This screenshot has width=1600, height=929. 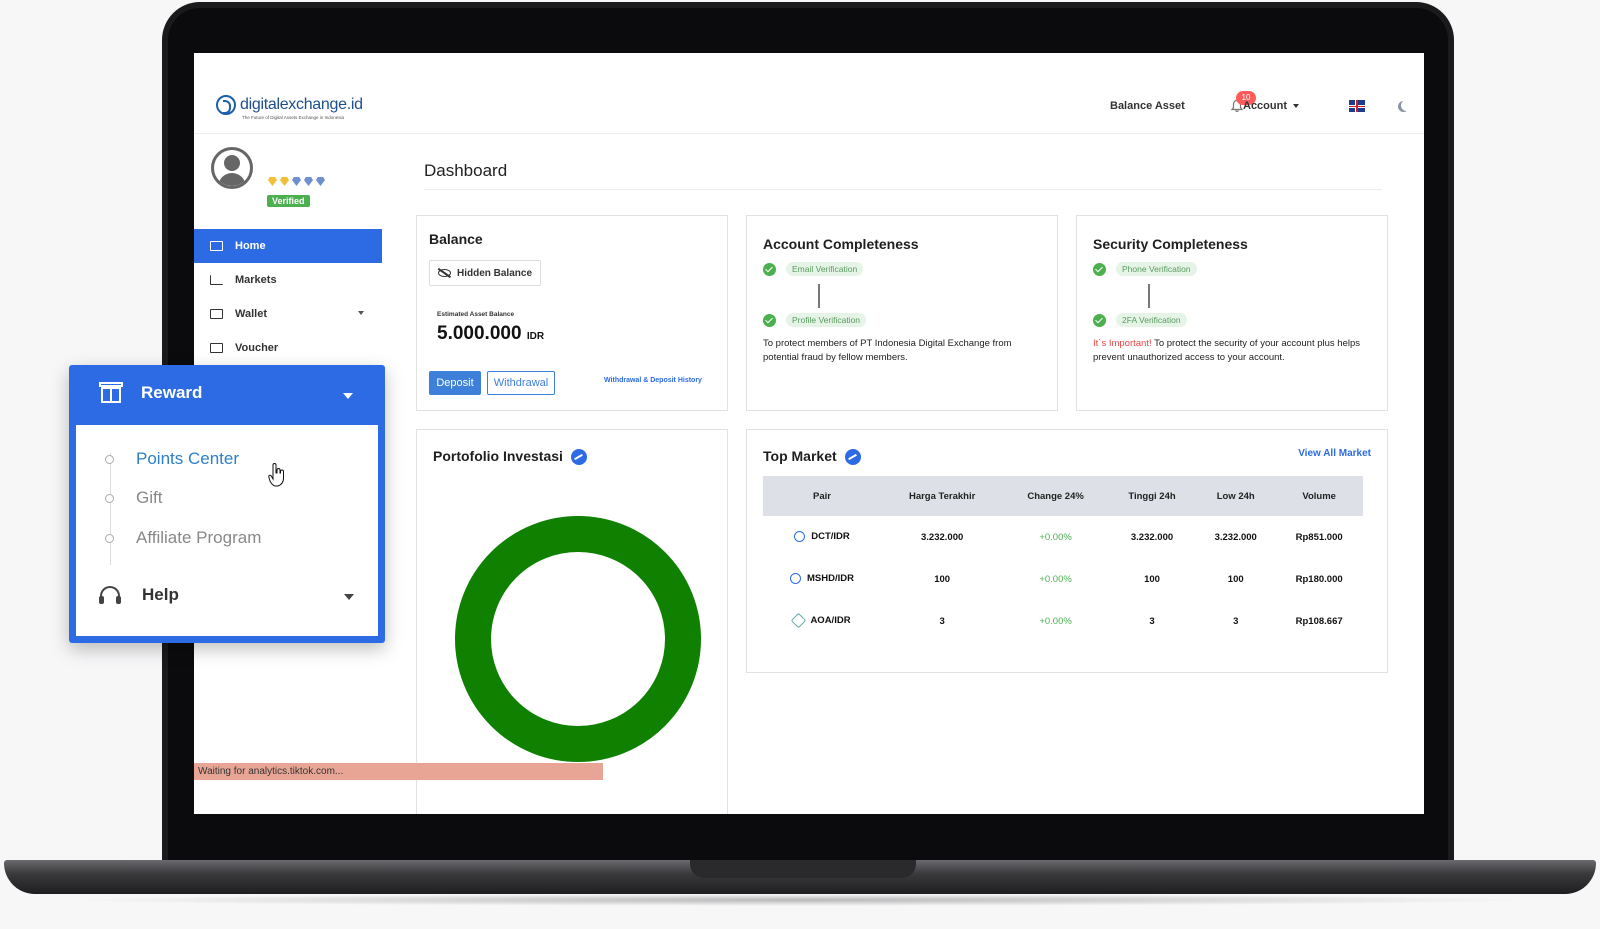 What do you see at coordinates (1170, 244) in the screenshot?
I see `security-completeness-title: Security Completeness` at bounding box center [1170, 244].